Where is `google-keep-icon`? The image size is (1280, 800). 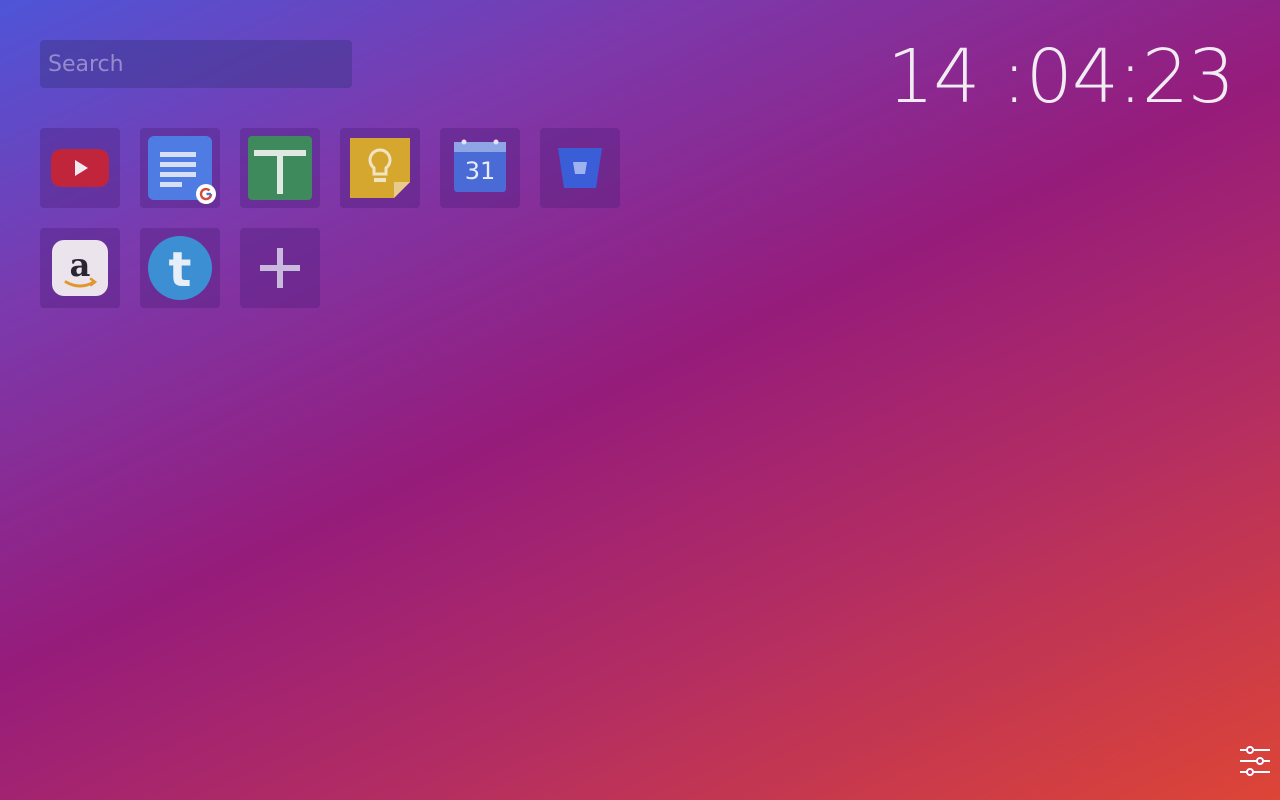 google-keep-icon is located at coordinates (380, 168).